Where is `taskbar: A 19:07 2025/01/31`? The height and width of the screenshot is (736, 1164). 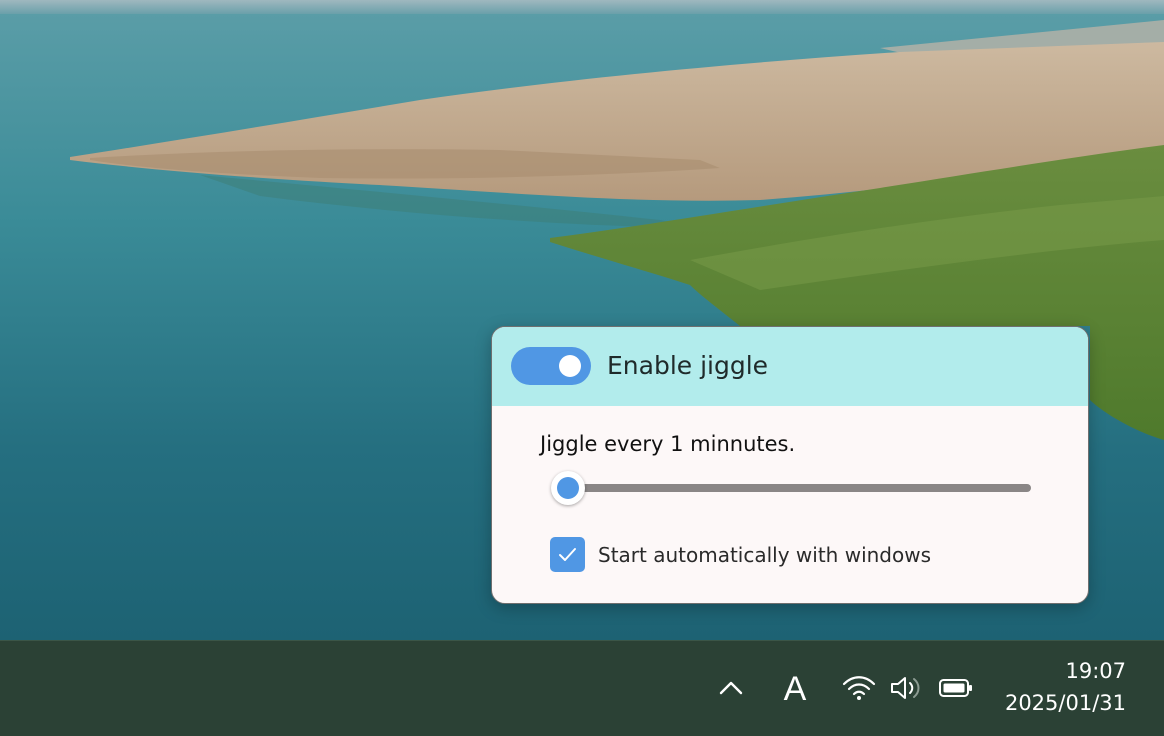 taskbar: A 19:07 2025/01/31 is located at coordinates (582, 688).